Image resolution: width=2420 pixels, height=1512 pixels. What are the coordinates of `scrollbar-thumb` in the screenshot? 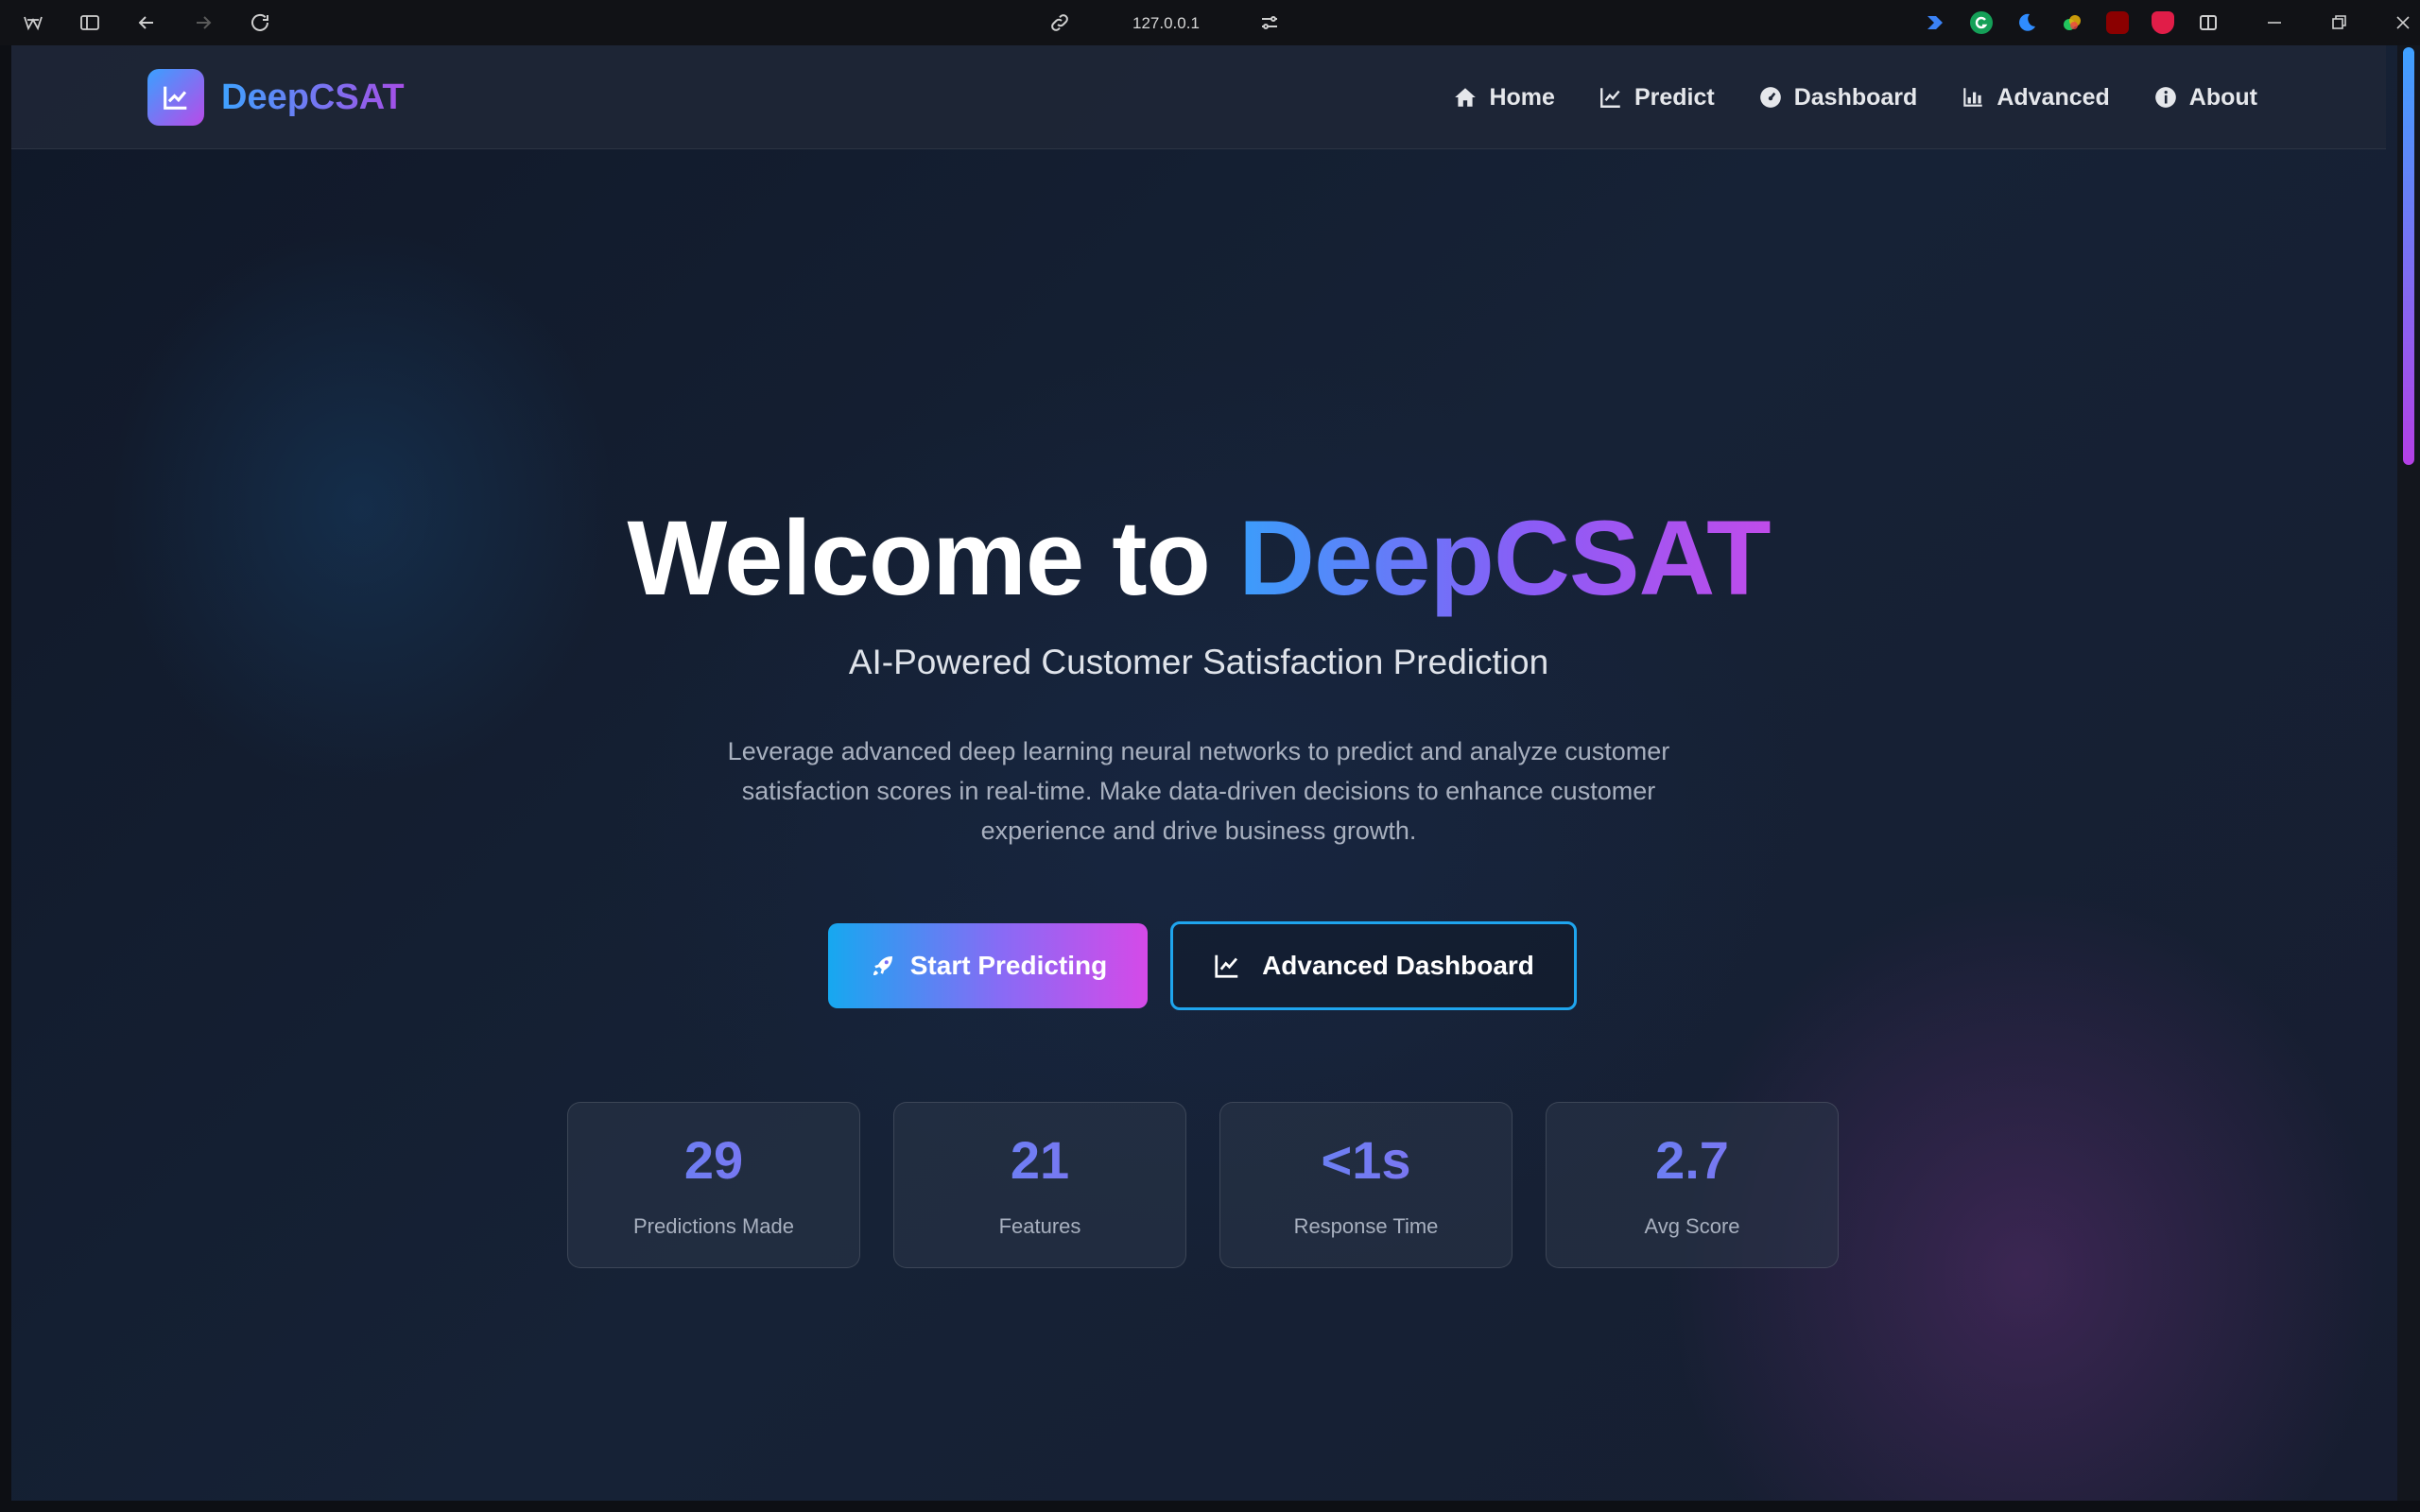 It's located at (2408, 256).